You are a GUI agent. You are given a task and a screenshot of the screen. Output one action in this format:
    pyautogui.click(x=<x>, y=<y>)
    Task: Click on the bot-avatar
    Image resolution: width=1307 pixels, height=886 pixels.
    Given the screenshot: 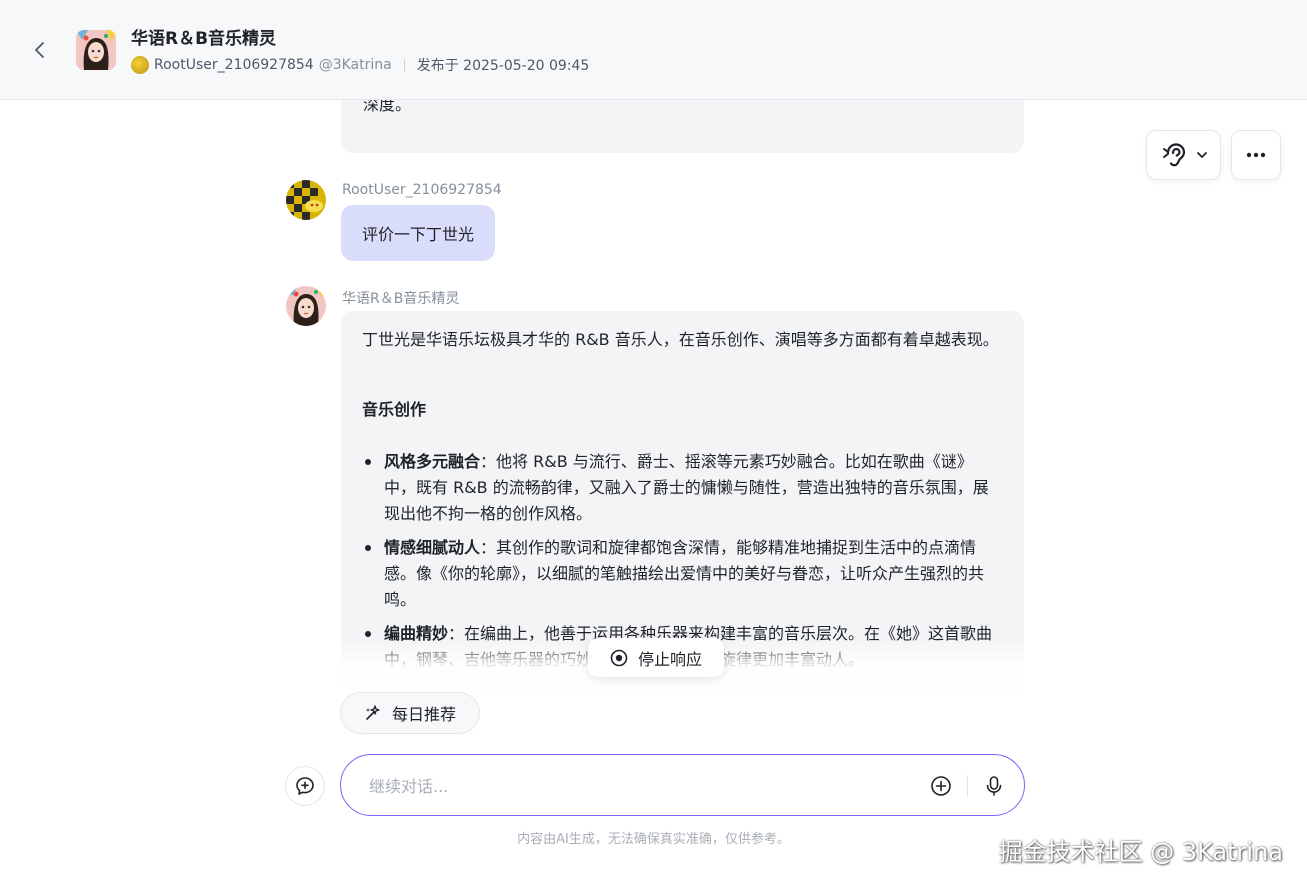 What is the action you would take?
    pyautogui.click(x=306, y=306)
    